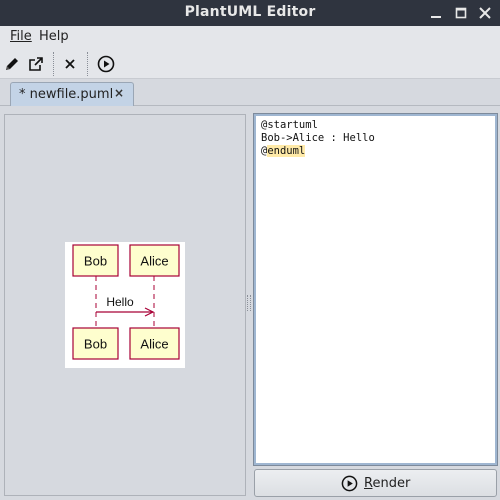  I want to click on tab-label: * newfile.puml, so click(66, 94).